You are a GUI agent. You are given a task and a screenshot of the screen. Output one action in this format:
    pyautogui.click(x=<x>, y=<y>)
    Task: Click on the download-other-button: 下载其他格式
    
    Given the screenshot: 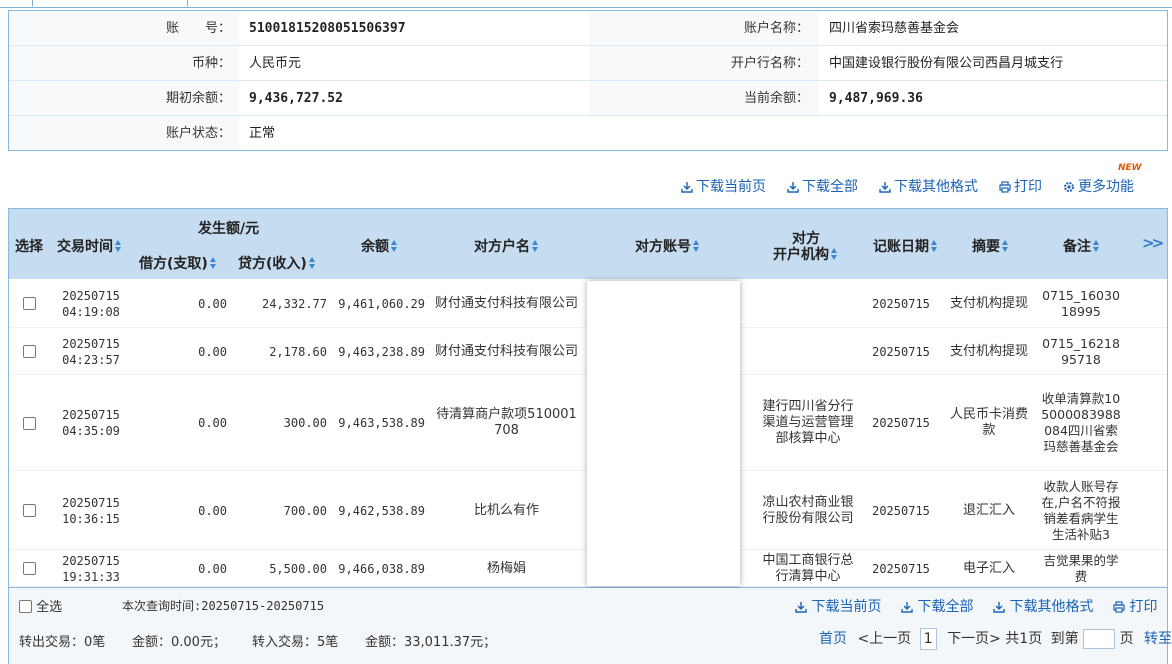 What is the action you would take?
    pyautogui.click(x=928, y=187)
    